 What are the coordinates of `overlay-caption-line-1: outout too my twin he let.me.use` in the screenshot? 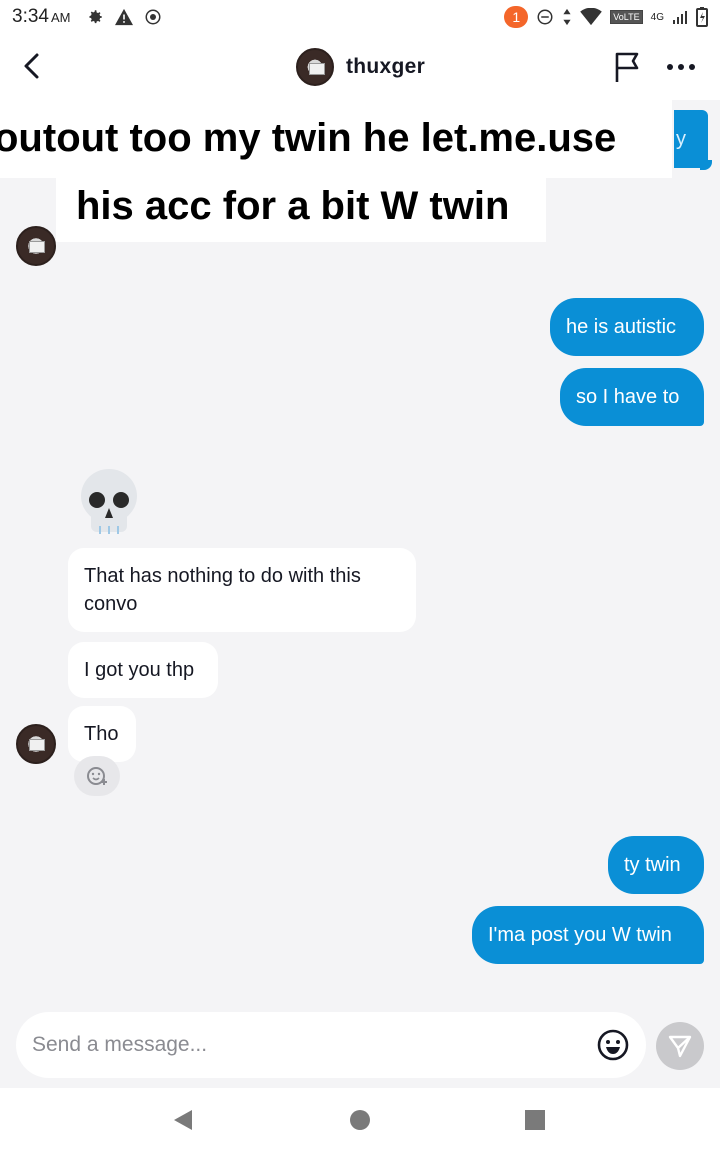 It's located at (336, 138).